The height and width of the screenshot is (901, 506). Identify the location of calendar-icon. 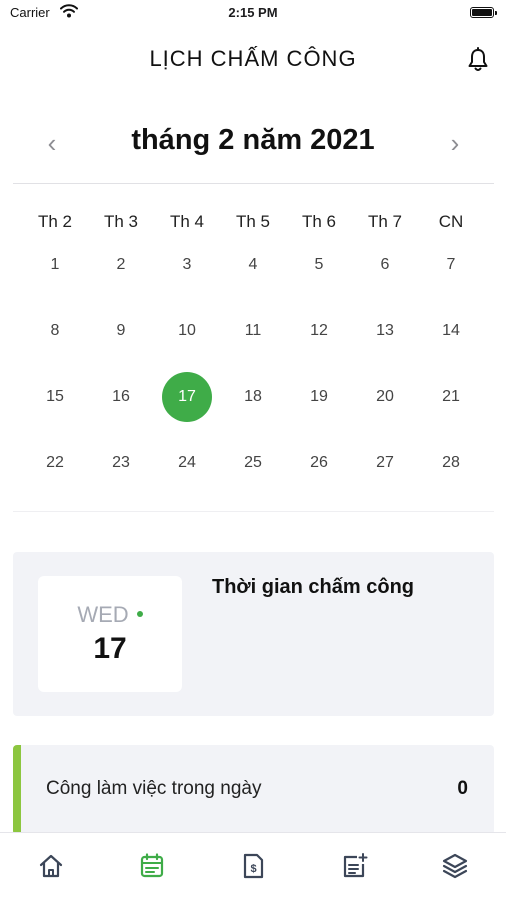
(152, 866).